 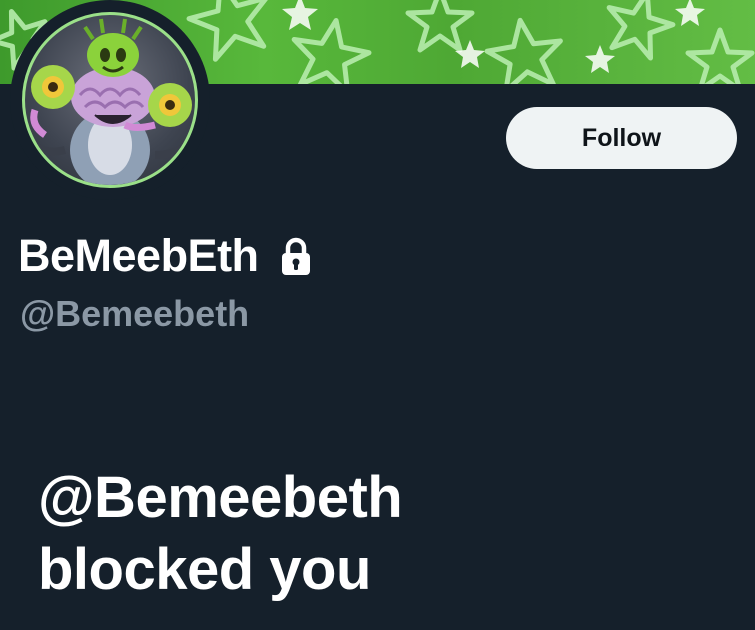 I want to click on blocked-notice-text: blocked you, so click(x=204, y=569).